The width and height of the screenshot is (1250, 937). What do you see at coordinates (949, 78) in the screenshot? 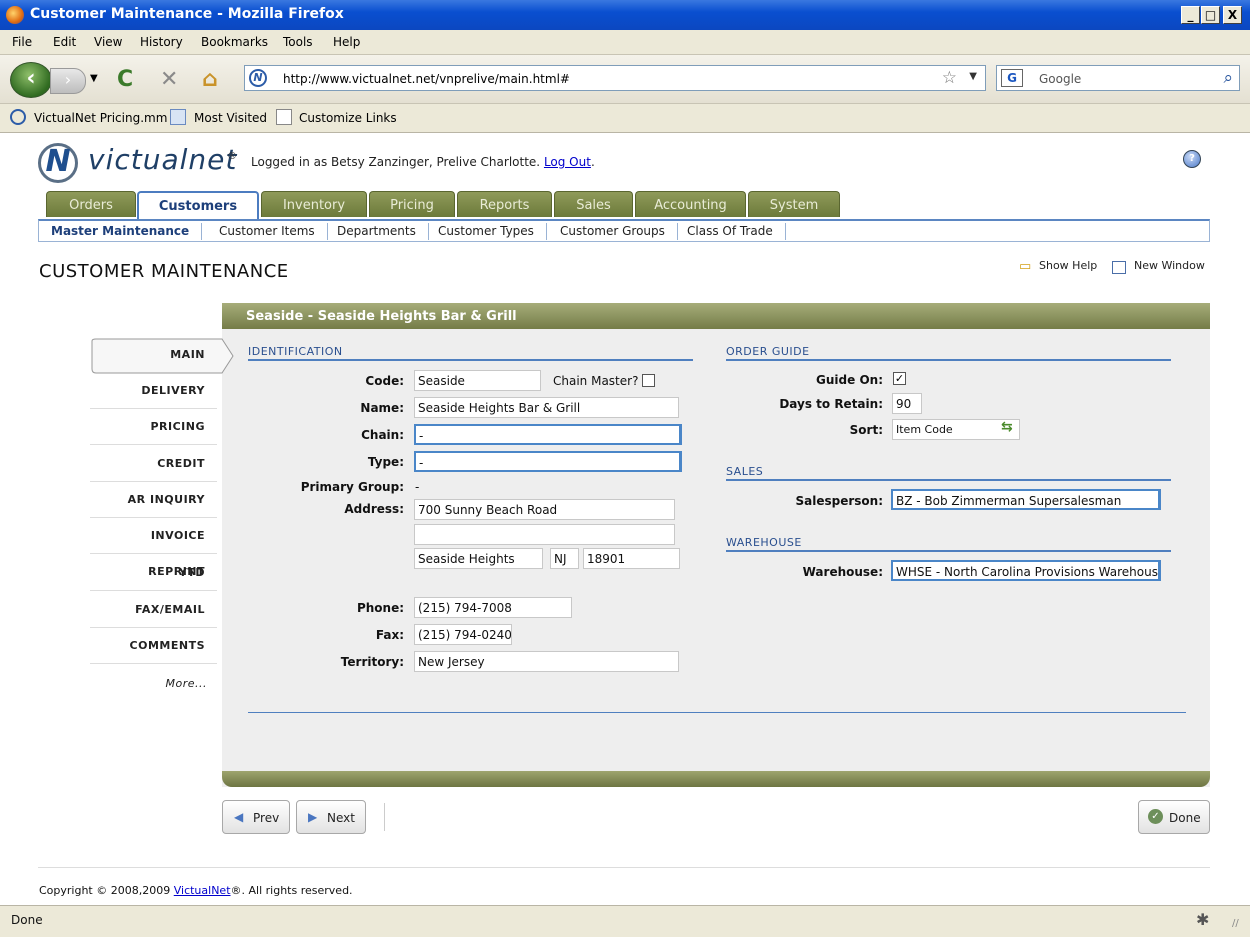
I see `bookmark-star-icon: ☆` at bounding box center [949, 78].